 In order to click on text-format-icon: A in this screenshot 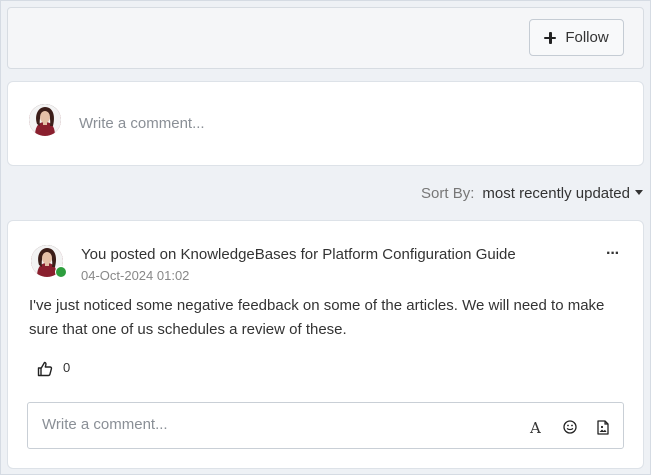, I will do `click(535, 428)`.